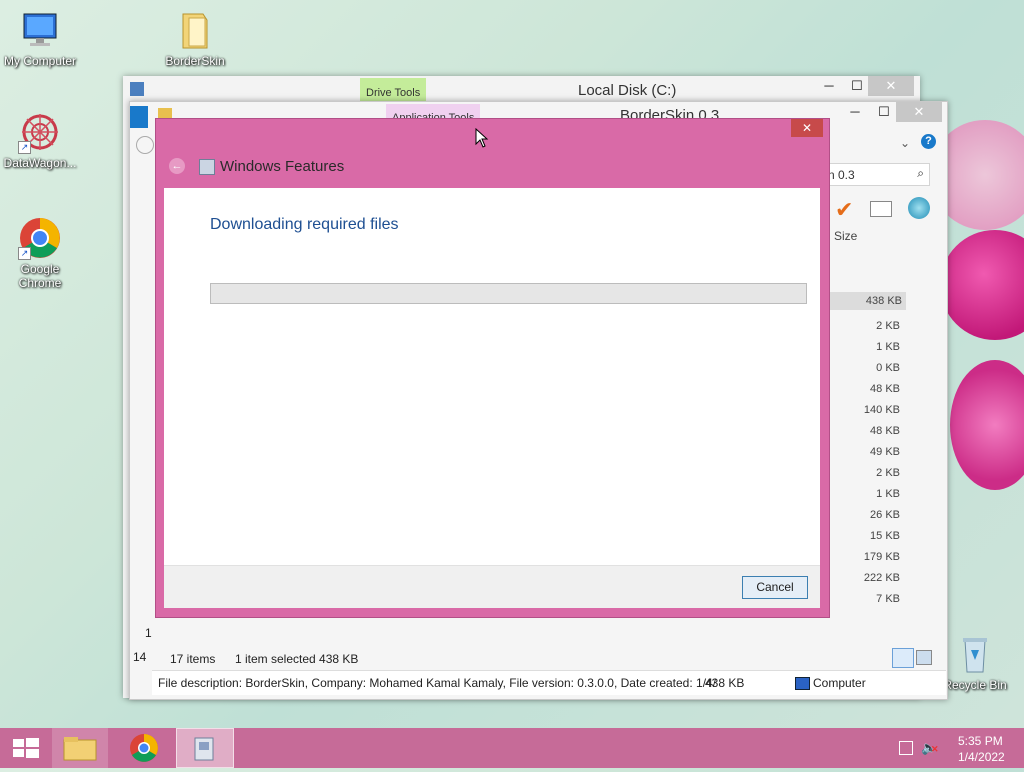 The height and width of the screenshot is (772, 1024). Describe the element at coordinates (919, 208) in the screenshot. I see `shell-icon` at that location.